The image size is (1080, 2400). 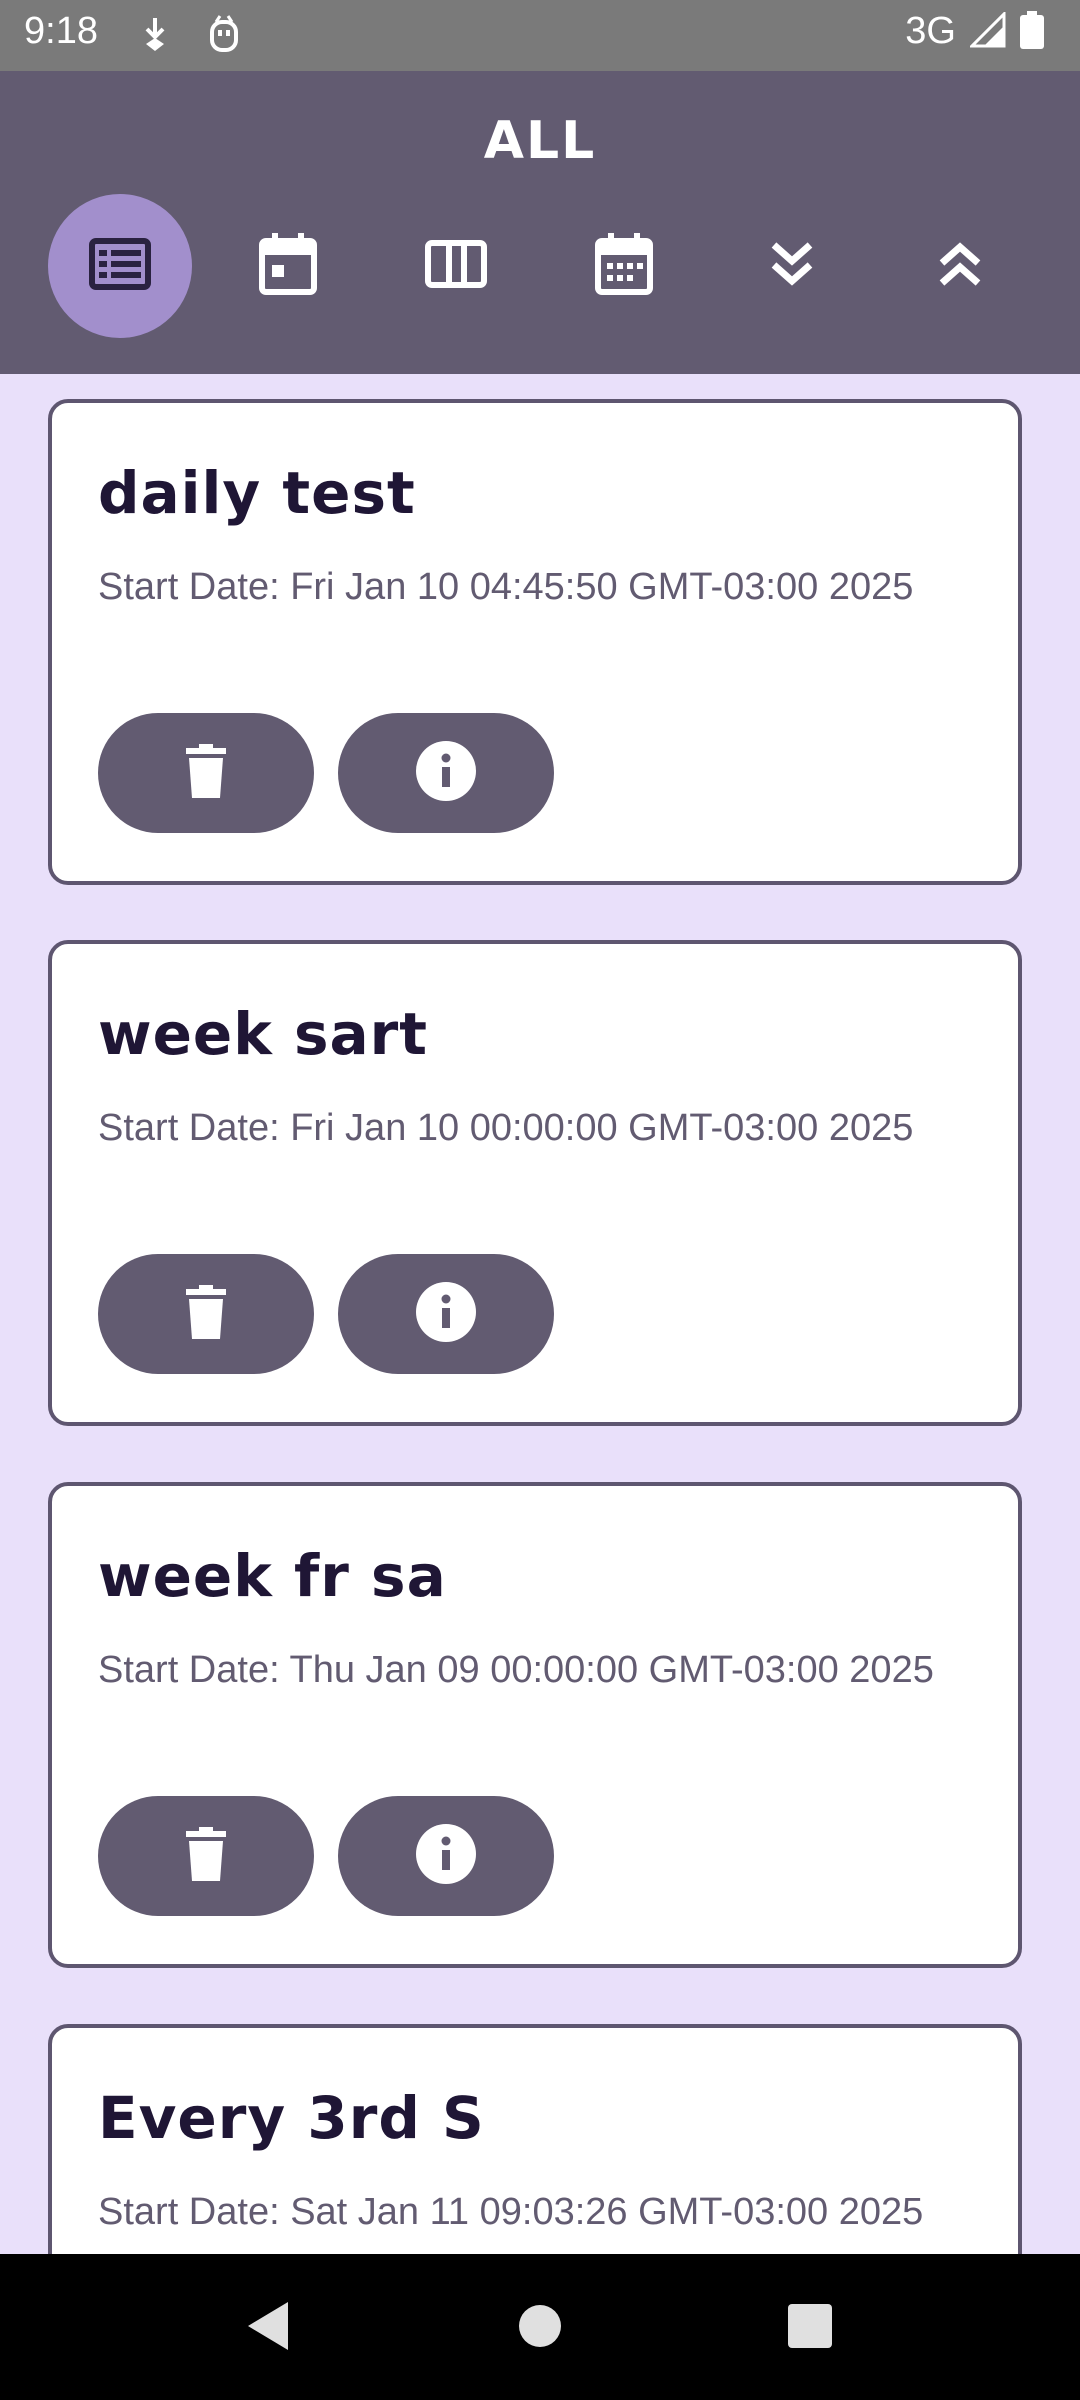 I want to click on app-header: ALL, so click(x=540, y=222).